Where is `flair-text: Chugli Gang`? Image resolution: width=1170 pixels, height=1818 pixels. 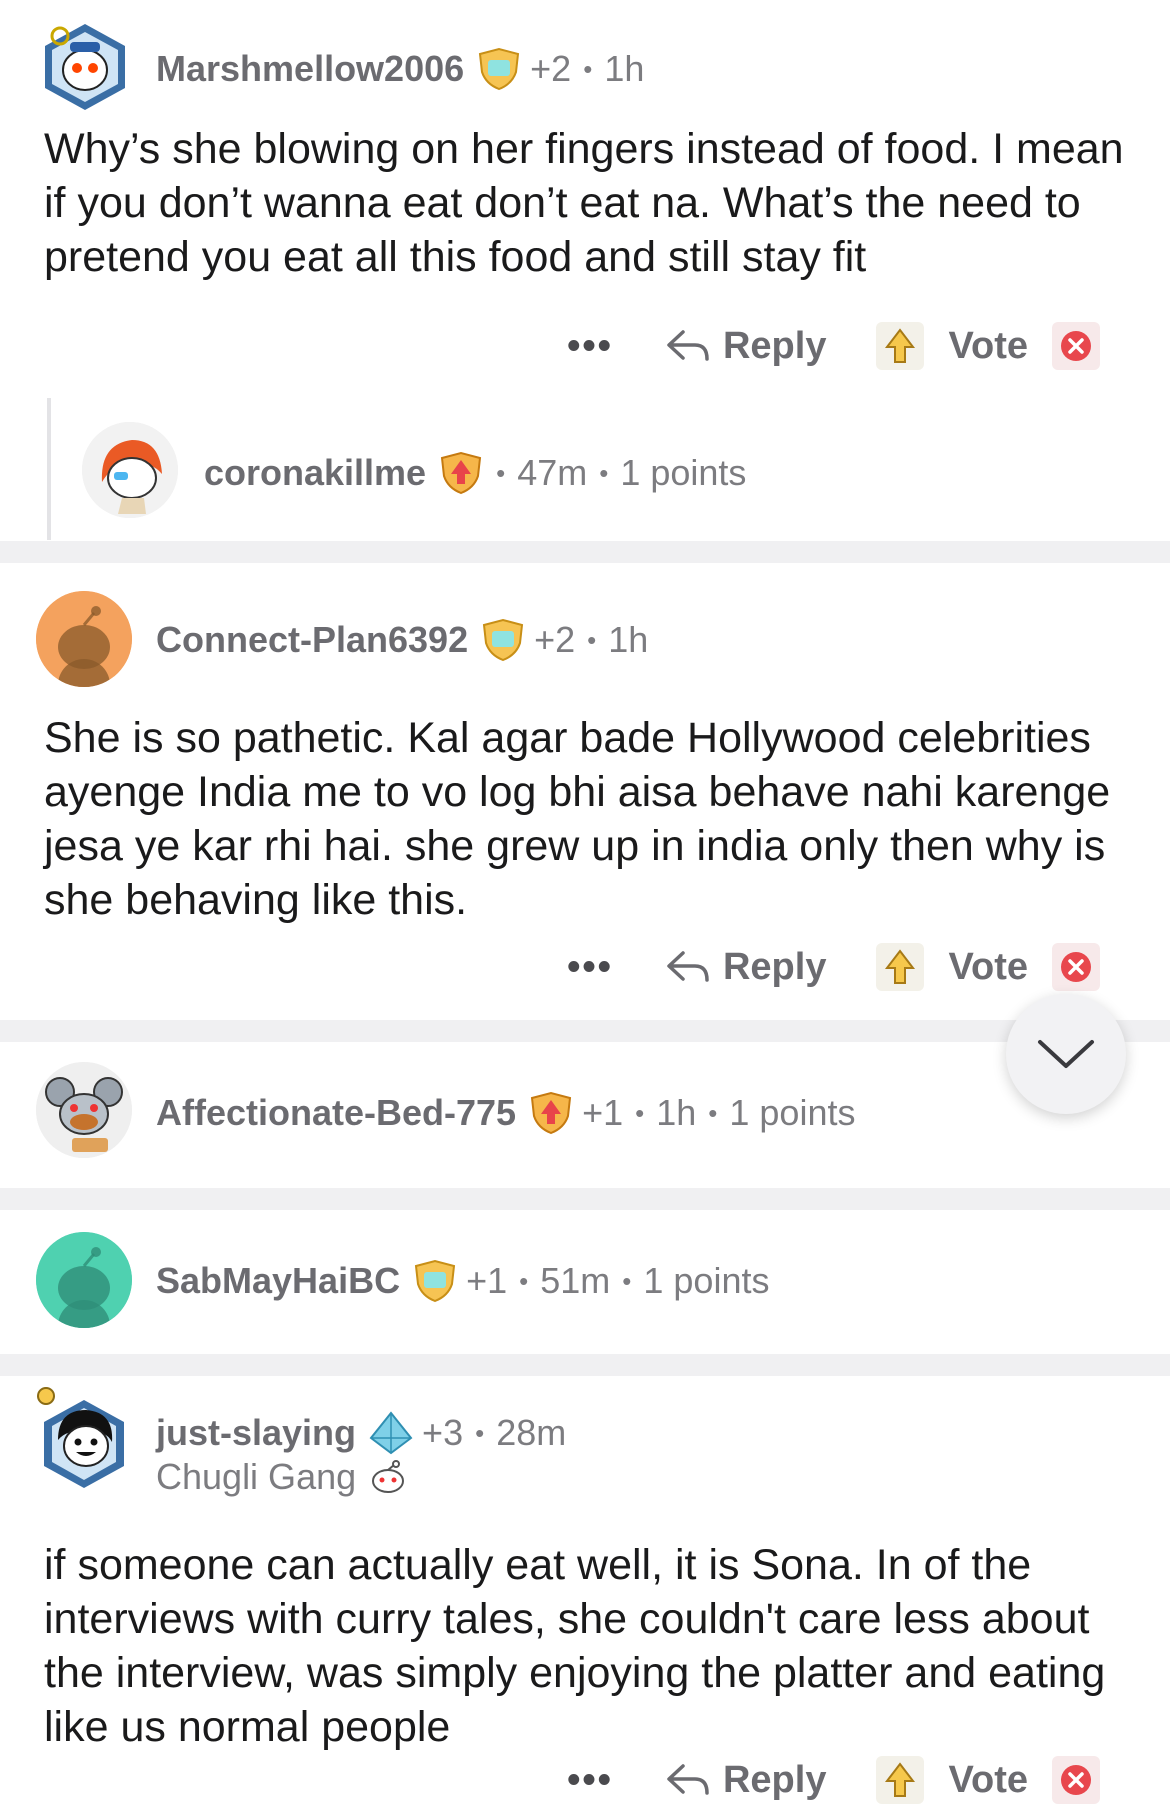 flair-text: Chugli Gang is located at coordinates (256, 1476).